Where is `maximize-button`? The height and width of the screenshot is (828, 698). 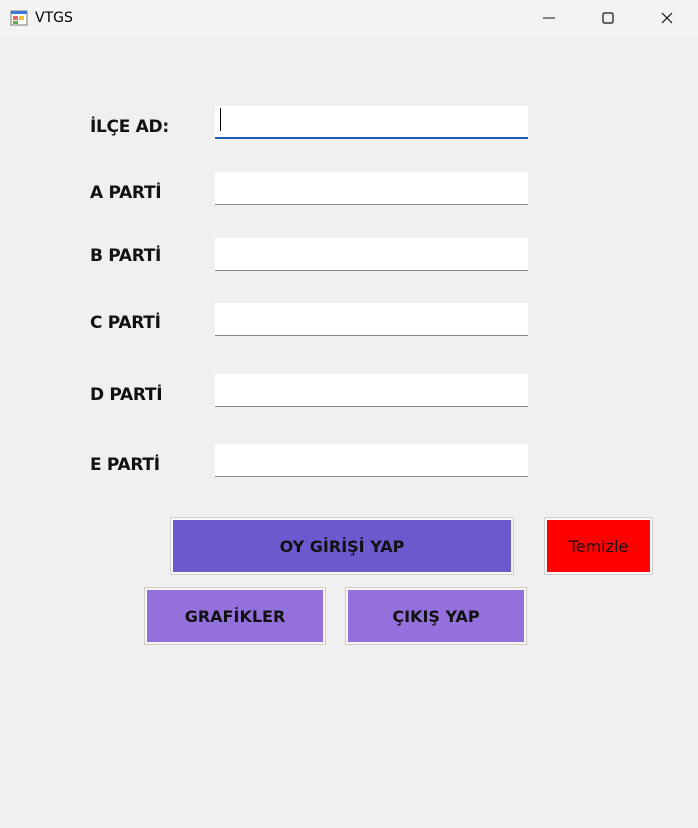 maximize-button is located at coordinates (608, 18).